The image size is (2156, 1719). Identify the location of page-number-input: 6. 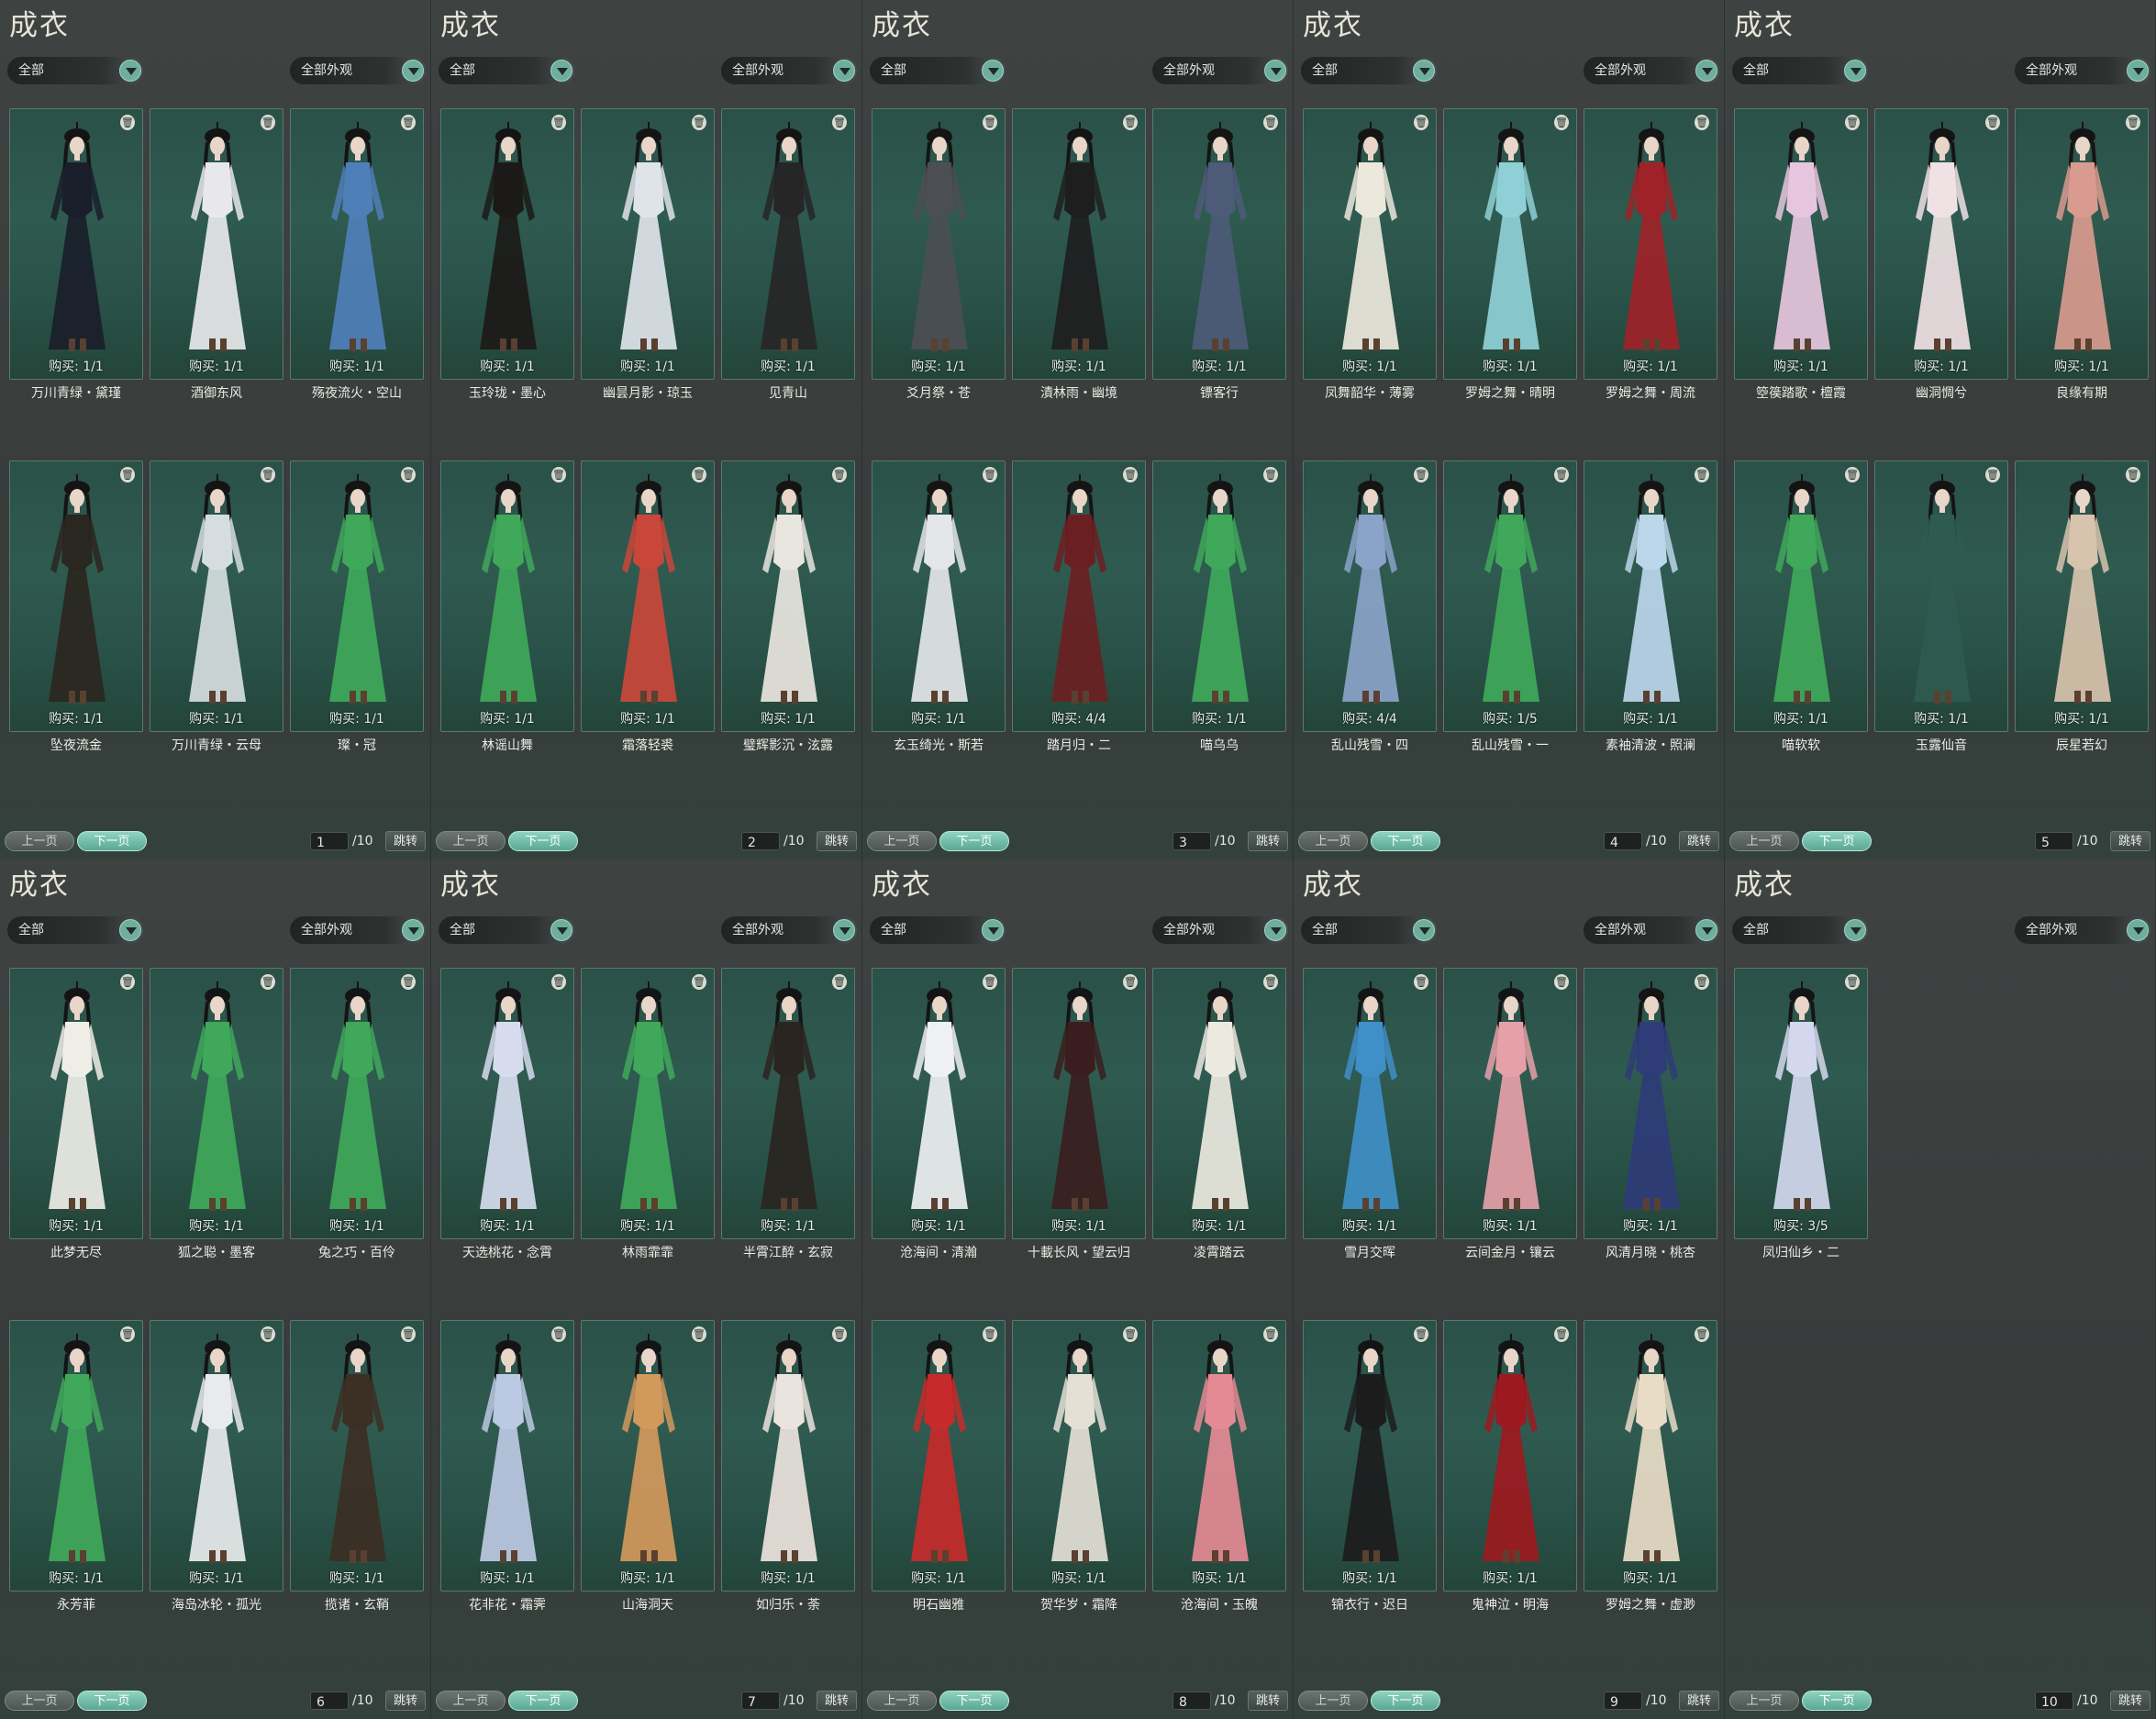
(330, 1700).